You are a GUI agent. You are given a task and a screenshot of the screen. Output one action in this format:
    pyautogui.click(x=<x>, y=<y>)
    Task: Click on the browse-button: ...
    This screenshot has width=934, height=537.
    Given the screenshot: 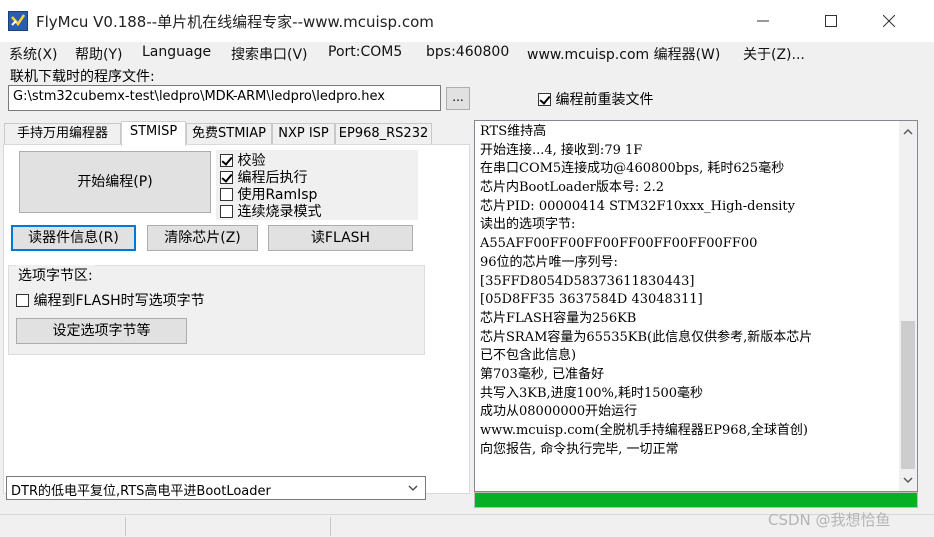 What is the action you would take?
    pyautogui.click(x=458, y=98)
    